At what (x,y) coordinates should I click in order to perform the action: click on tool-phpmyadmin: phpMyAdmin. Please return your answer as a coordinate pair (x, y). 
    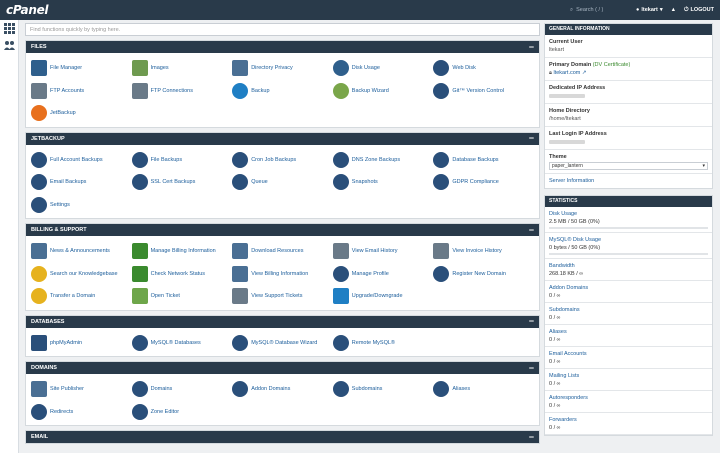
    Looking at the image, I should click on (81, 343).